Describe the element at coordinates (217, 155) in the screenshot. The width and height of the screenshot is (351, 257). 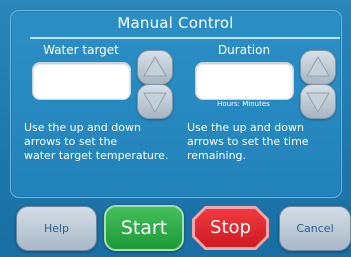
I see `instruction-line: remaining.` at that location.